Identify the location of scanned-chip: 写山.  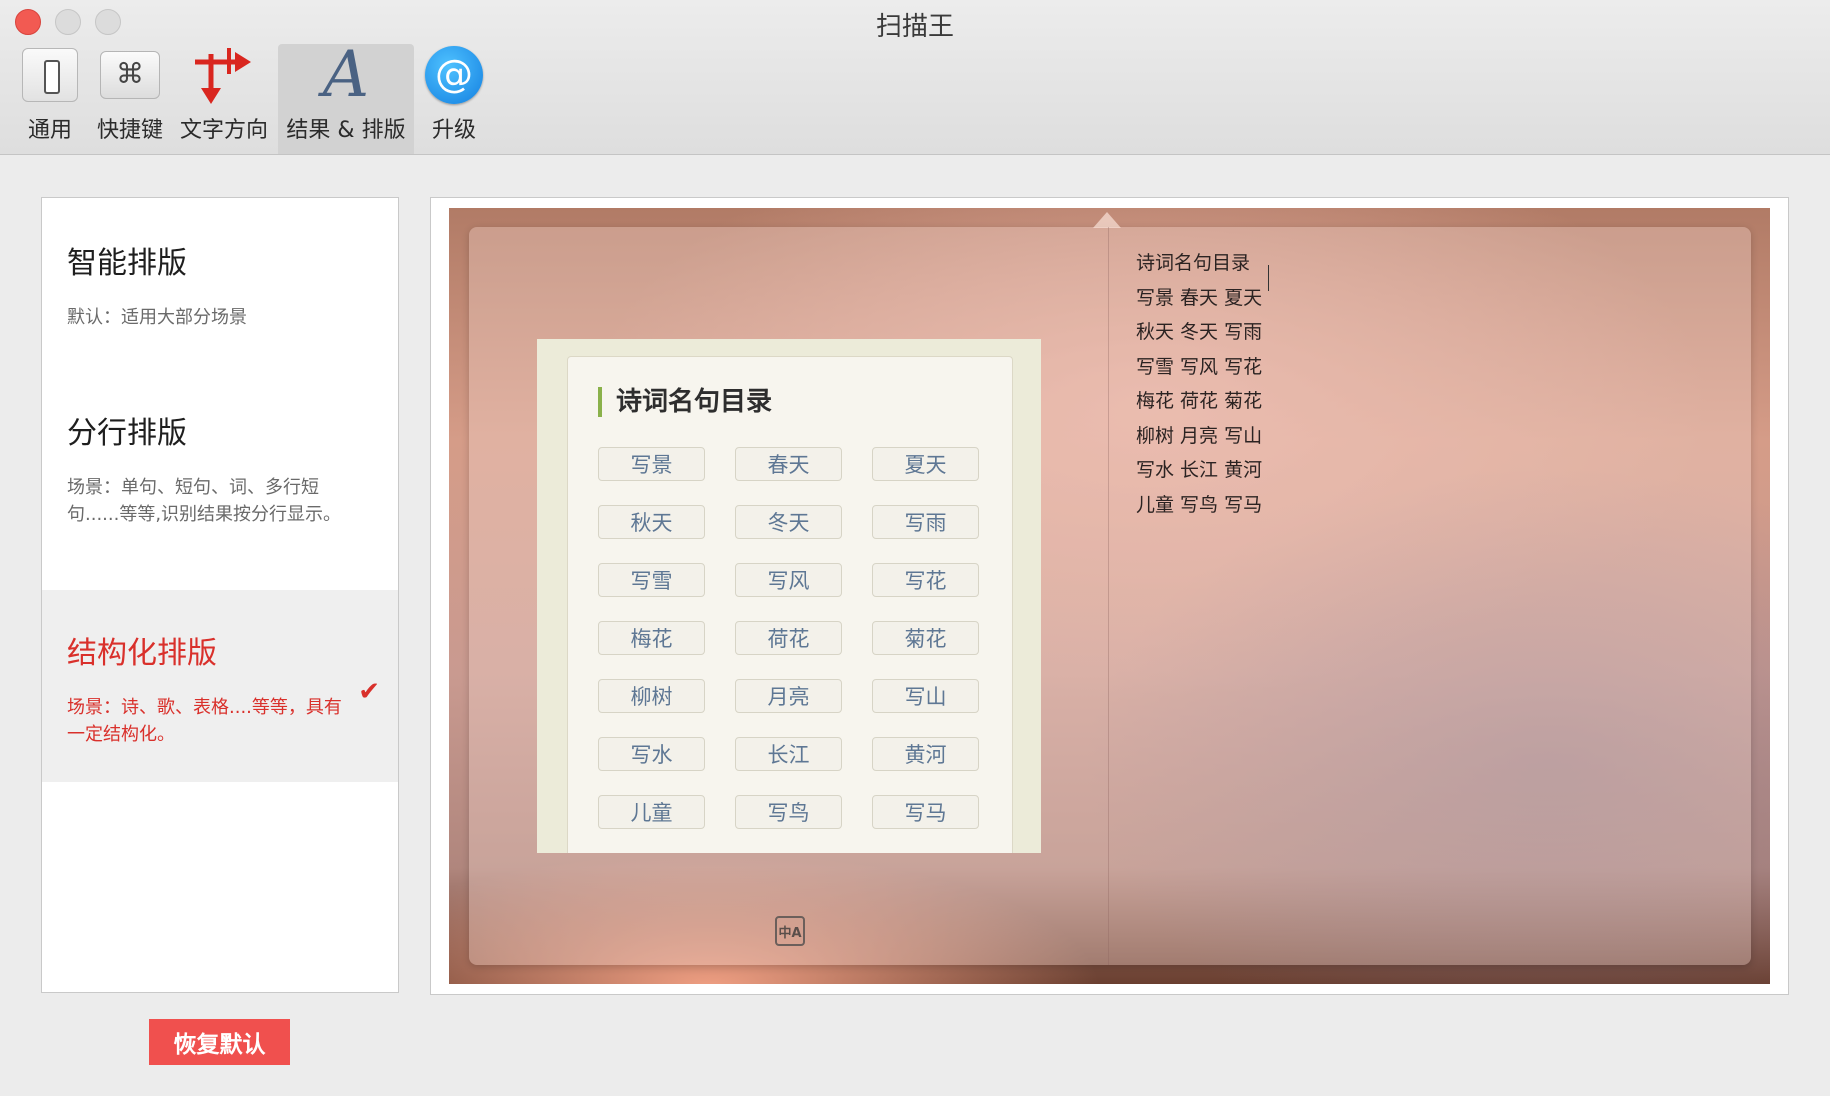
(925, 696).